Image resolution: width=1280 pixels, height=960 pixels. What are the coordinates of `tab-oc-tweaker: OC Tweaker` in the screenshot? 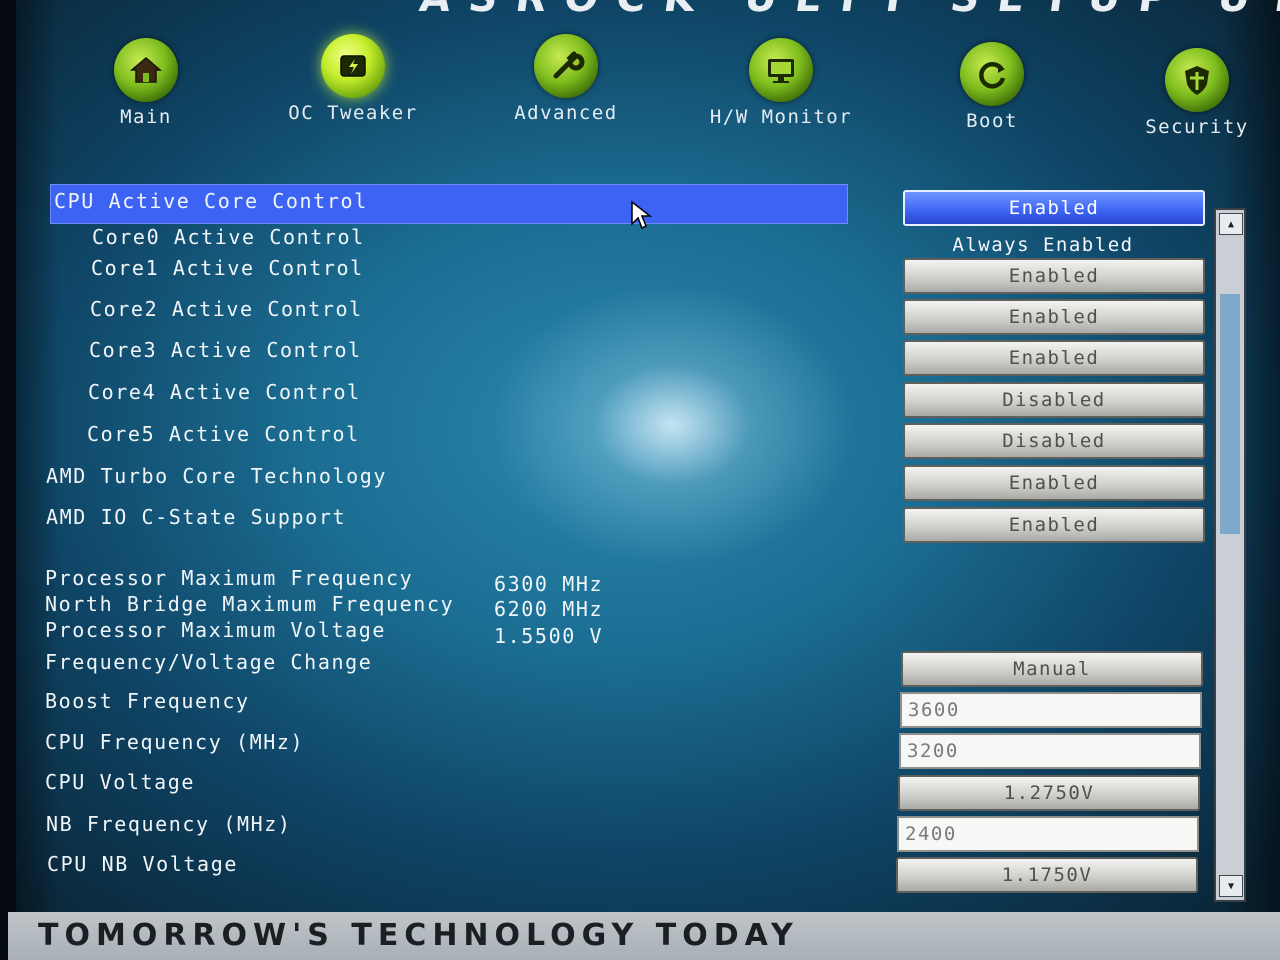 It's located at (353, 79).